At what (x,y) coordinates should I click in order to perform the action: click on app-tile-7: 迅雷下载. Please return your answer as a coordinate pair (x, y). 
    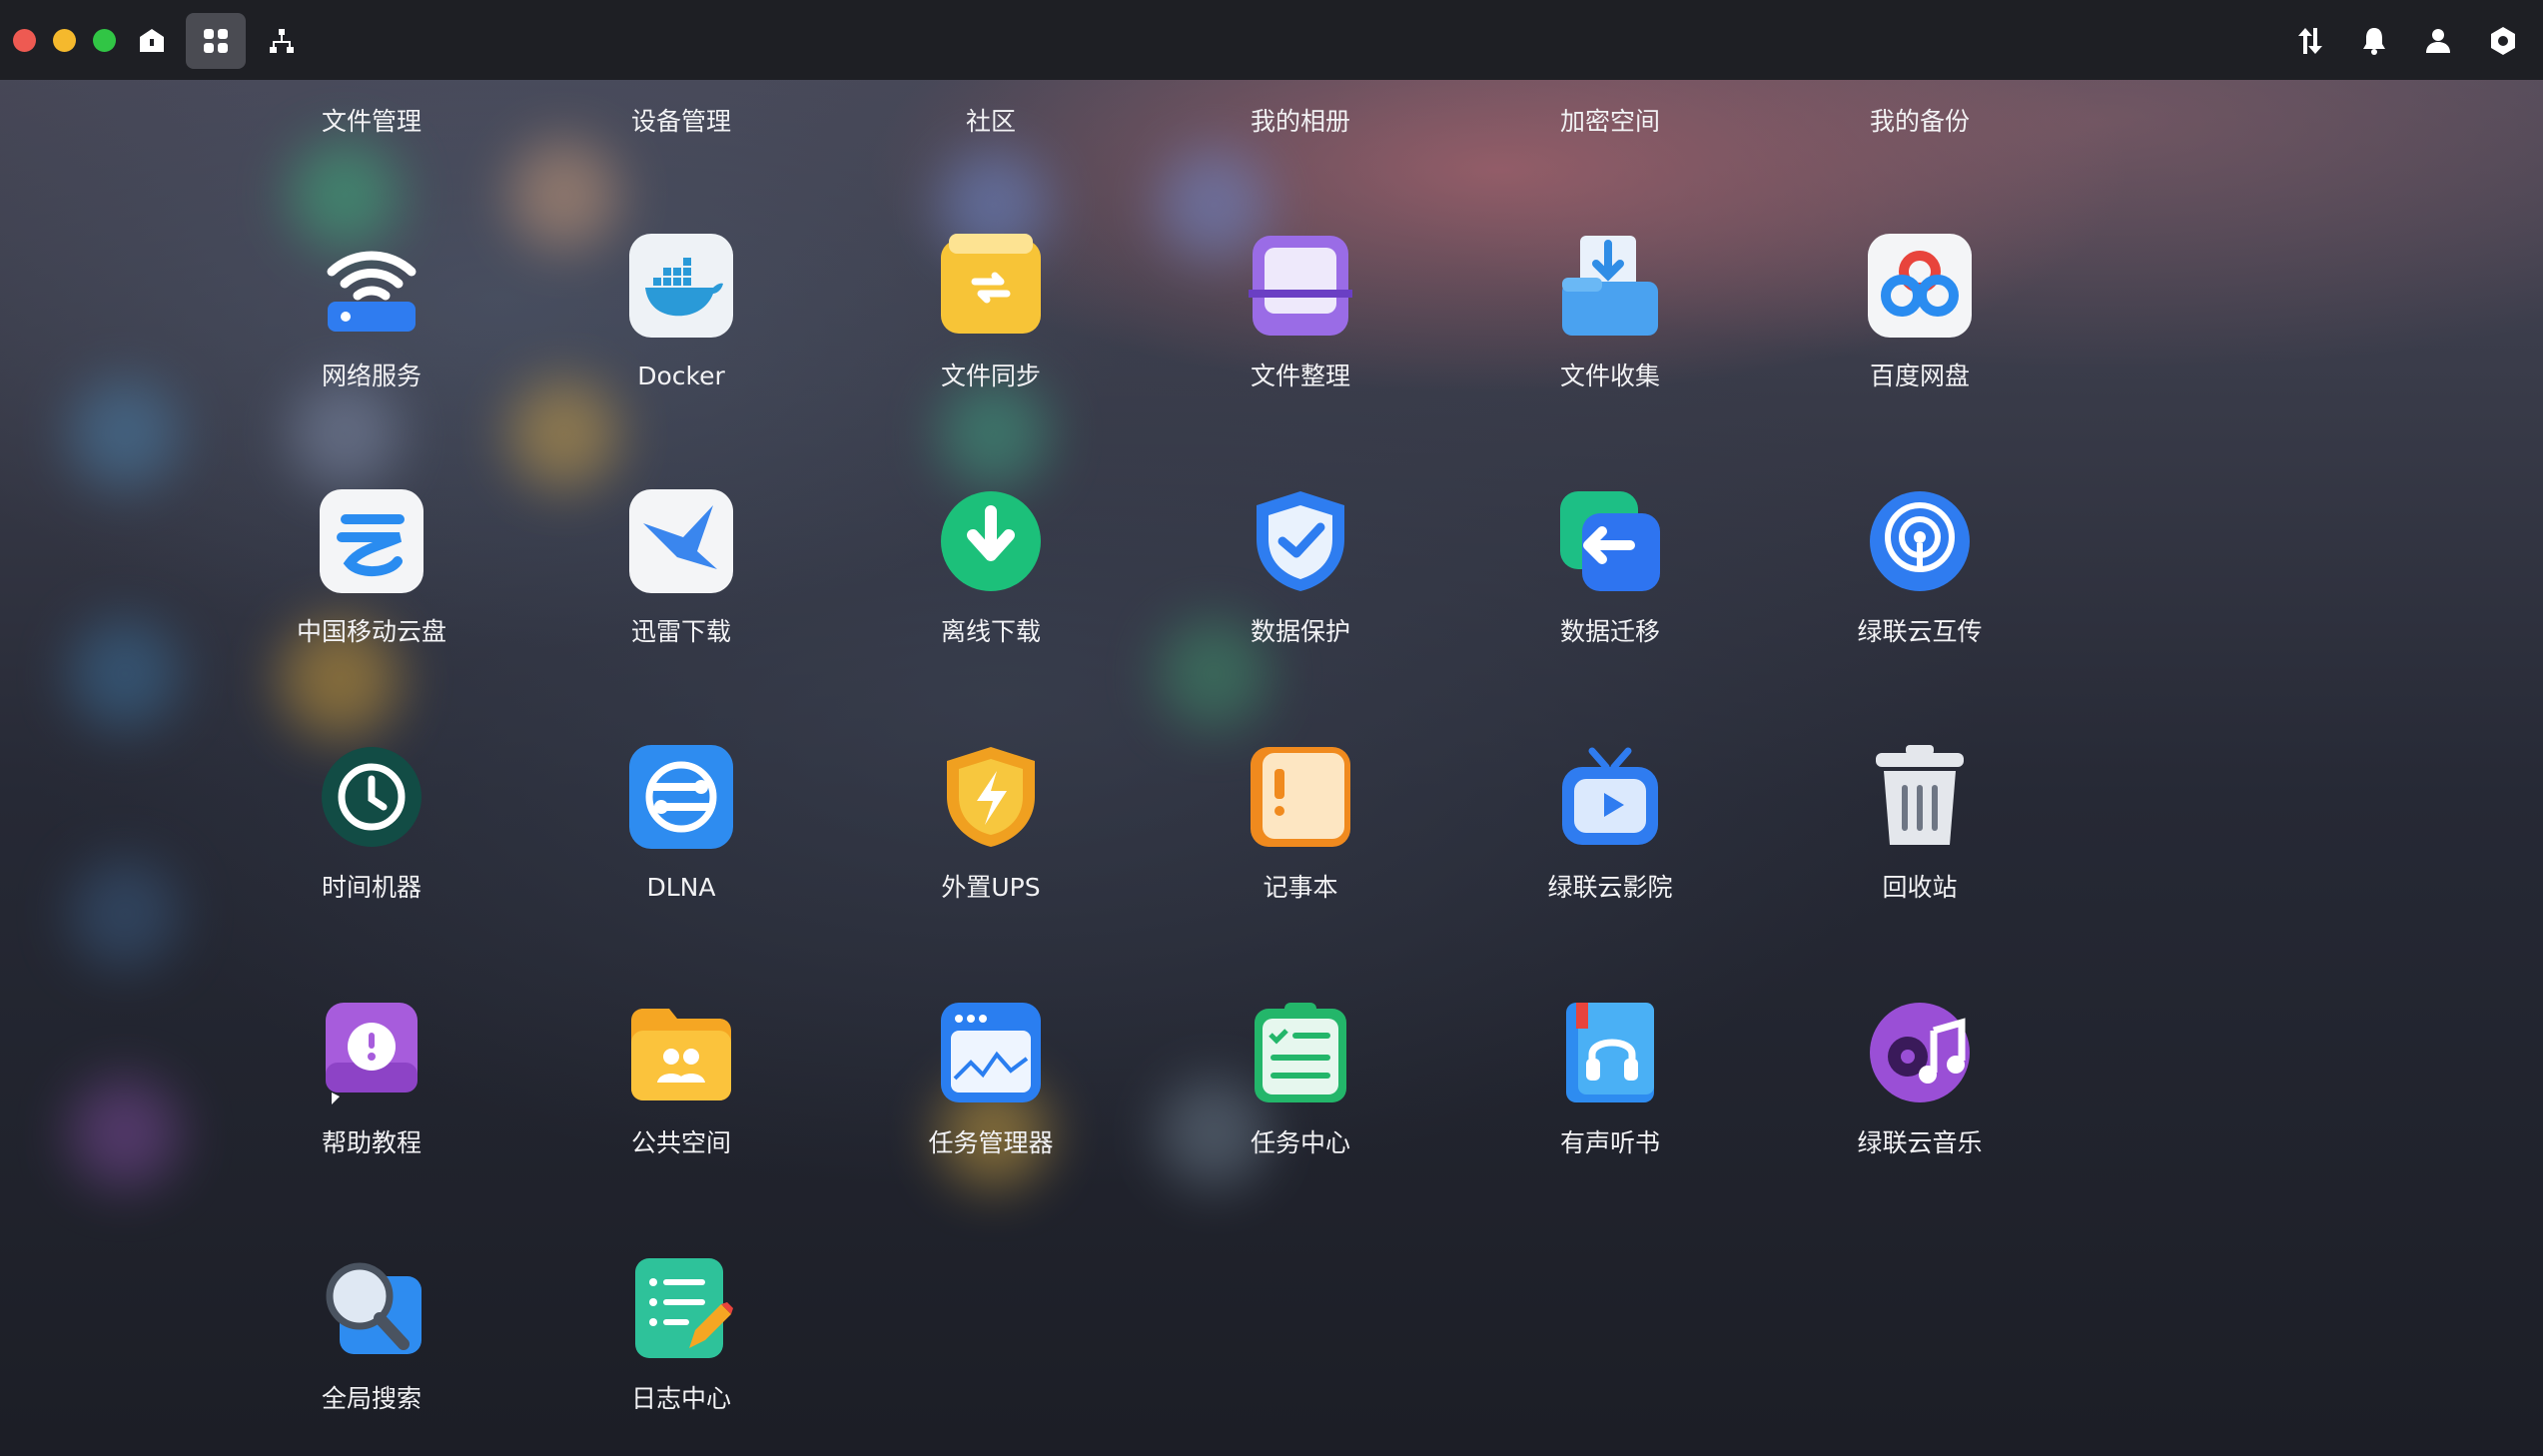
    Looking at the image, I should click on (681, 589).